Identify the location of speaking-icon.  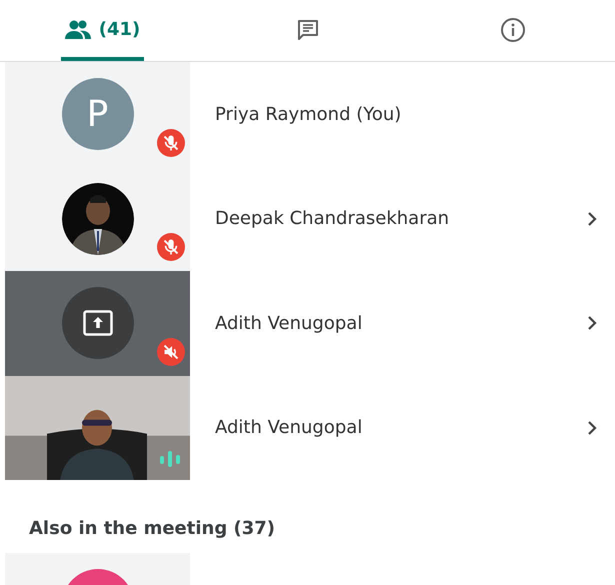
(170, 459).